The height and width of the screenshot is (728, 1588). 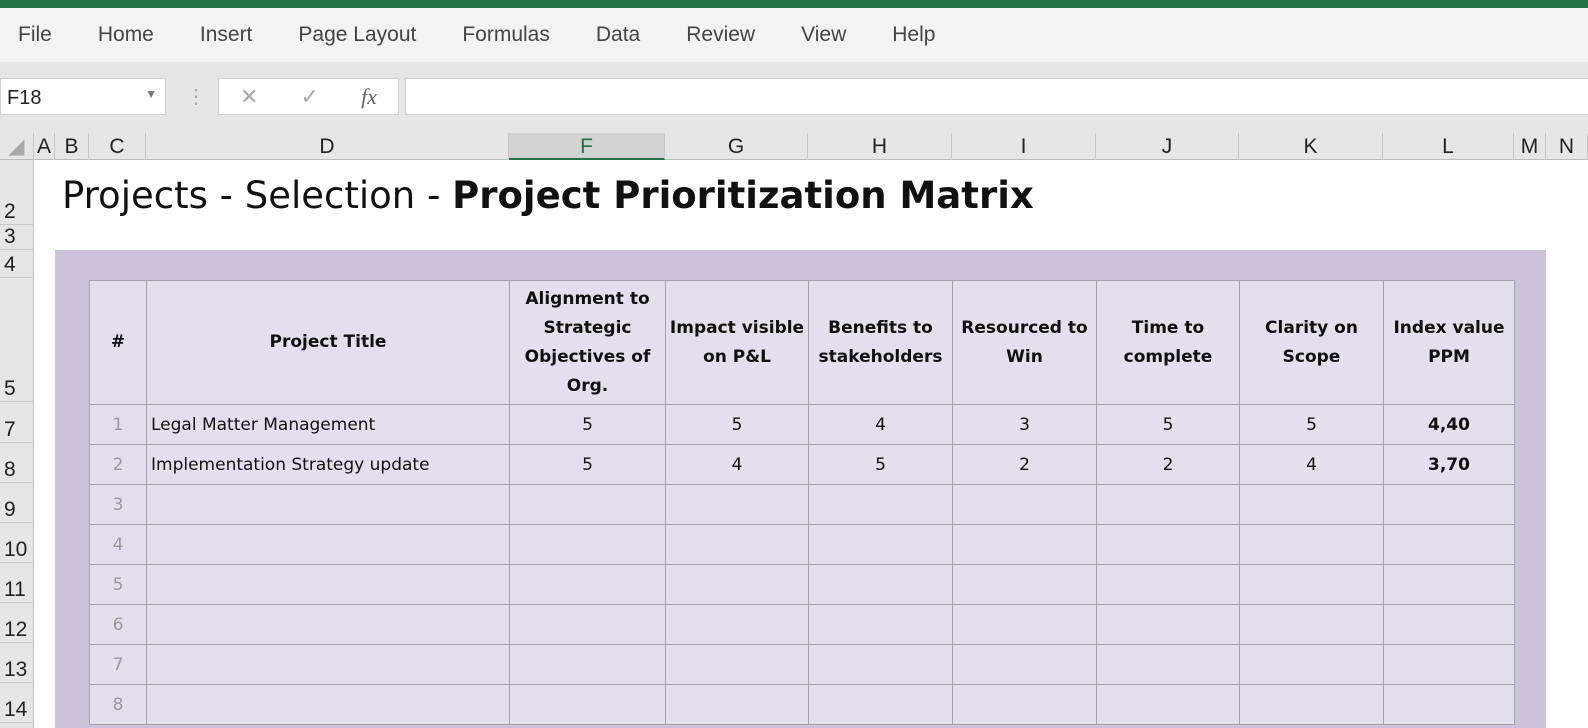 I want to click on row-number: 5, so click(x=118, y=584).